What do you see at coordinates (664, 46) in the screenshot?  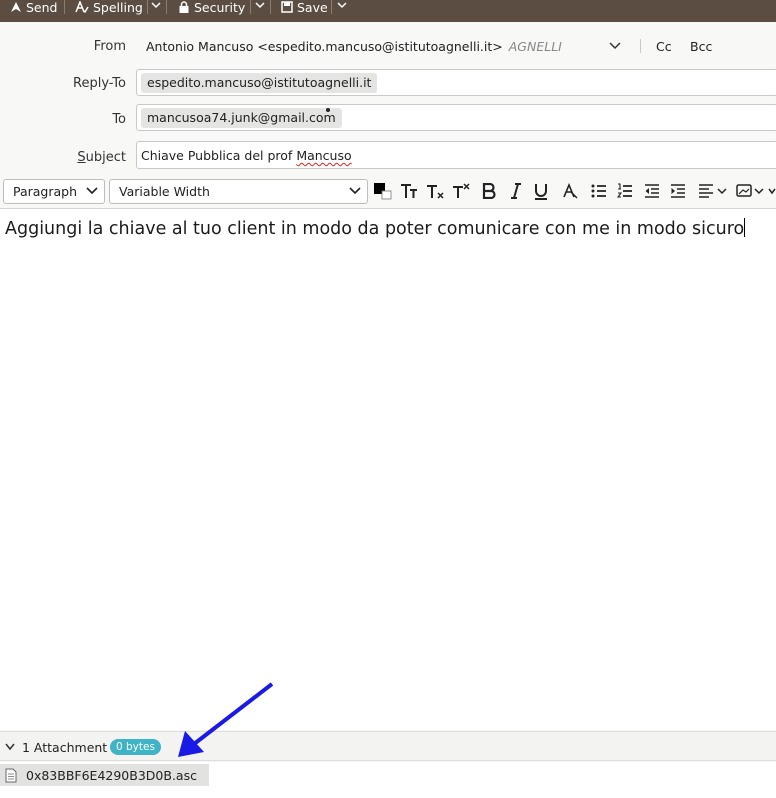 I see `cc-button: Cc` at bounding box center [664, 46].